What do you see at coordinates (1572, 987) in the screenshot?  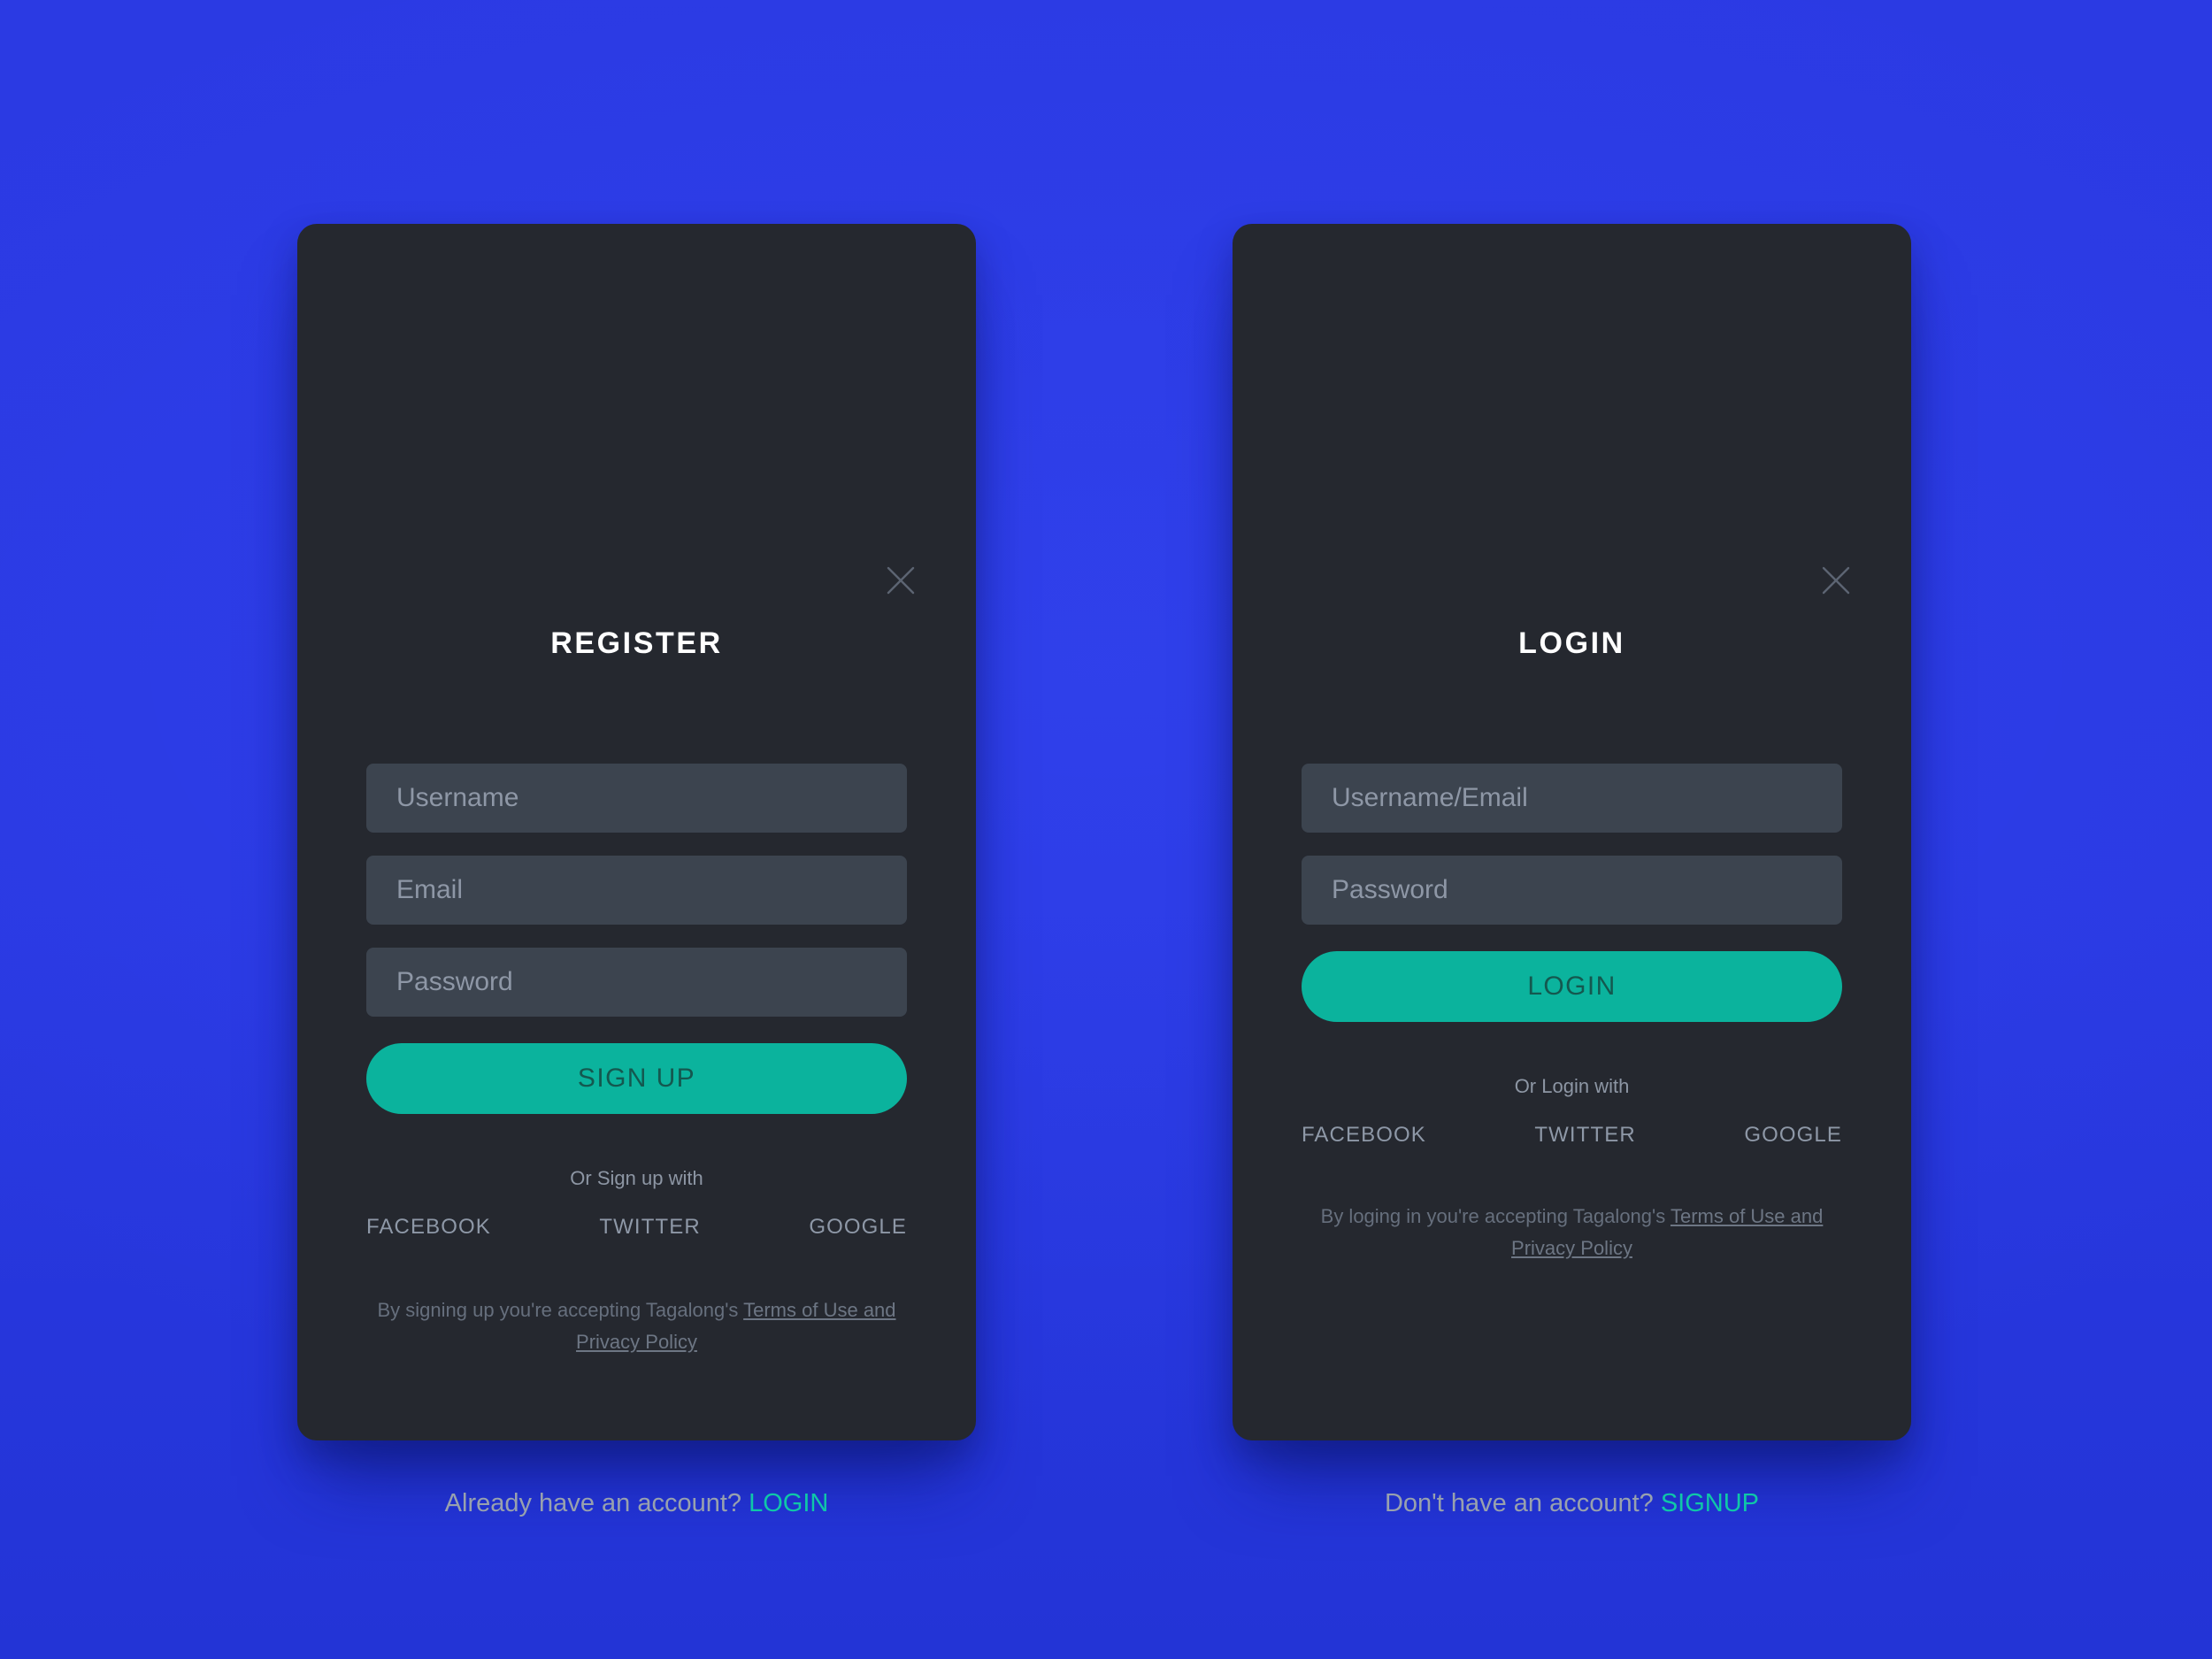 I see `login-button: LOGIN` at bounding box center [1572, 987].